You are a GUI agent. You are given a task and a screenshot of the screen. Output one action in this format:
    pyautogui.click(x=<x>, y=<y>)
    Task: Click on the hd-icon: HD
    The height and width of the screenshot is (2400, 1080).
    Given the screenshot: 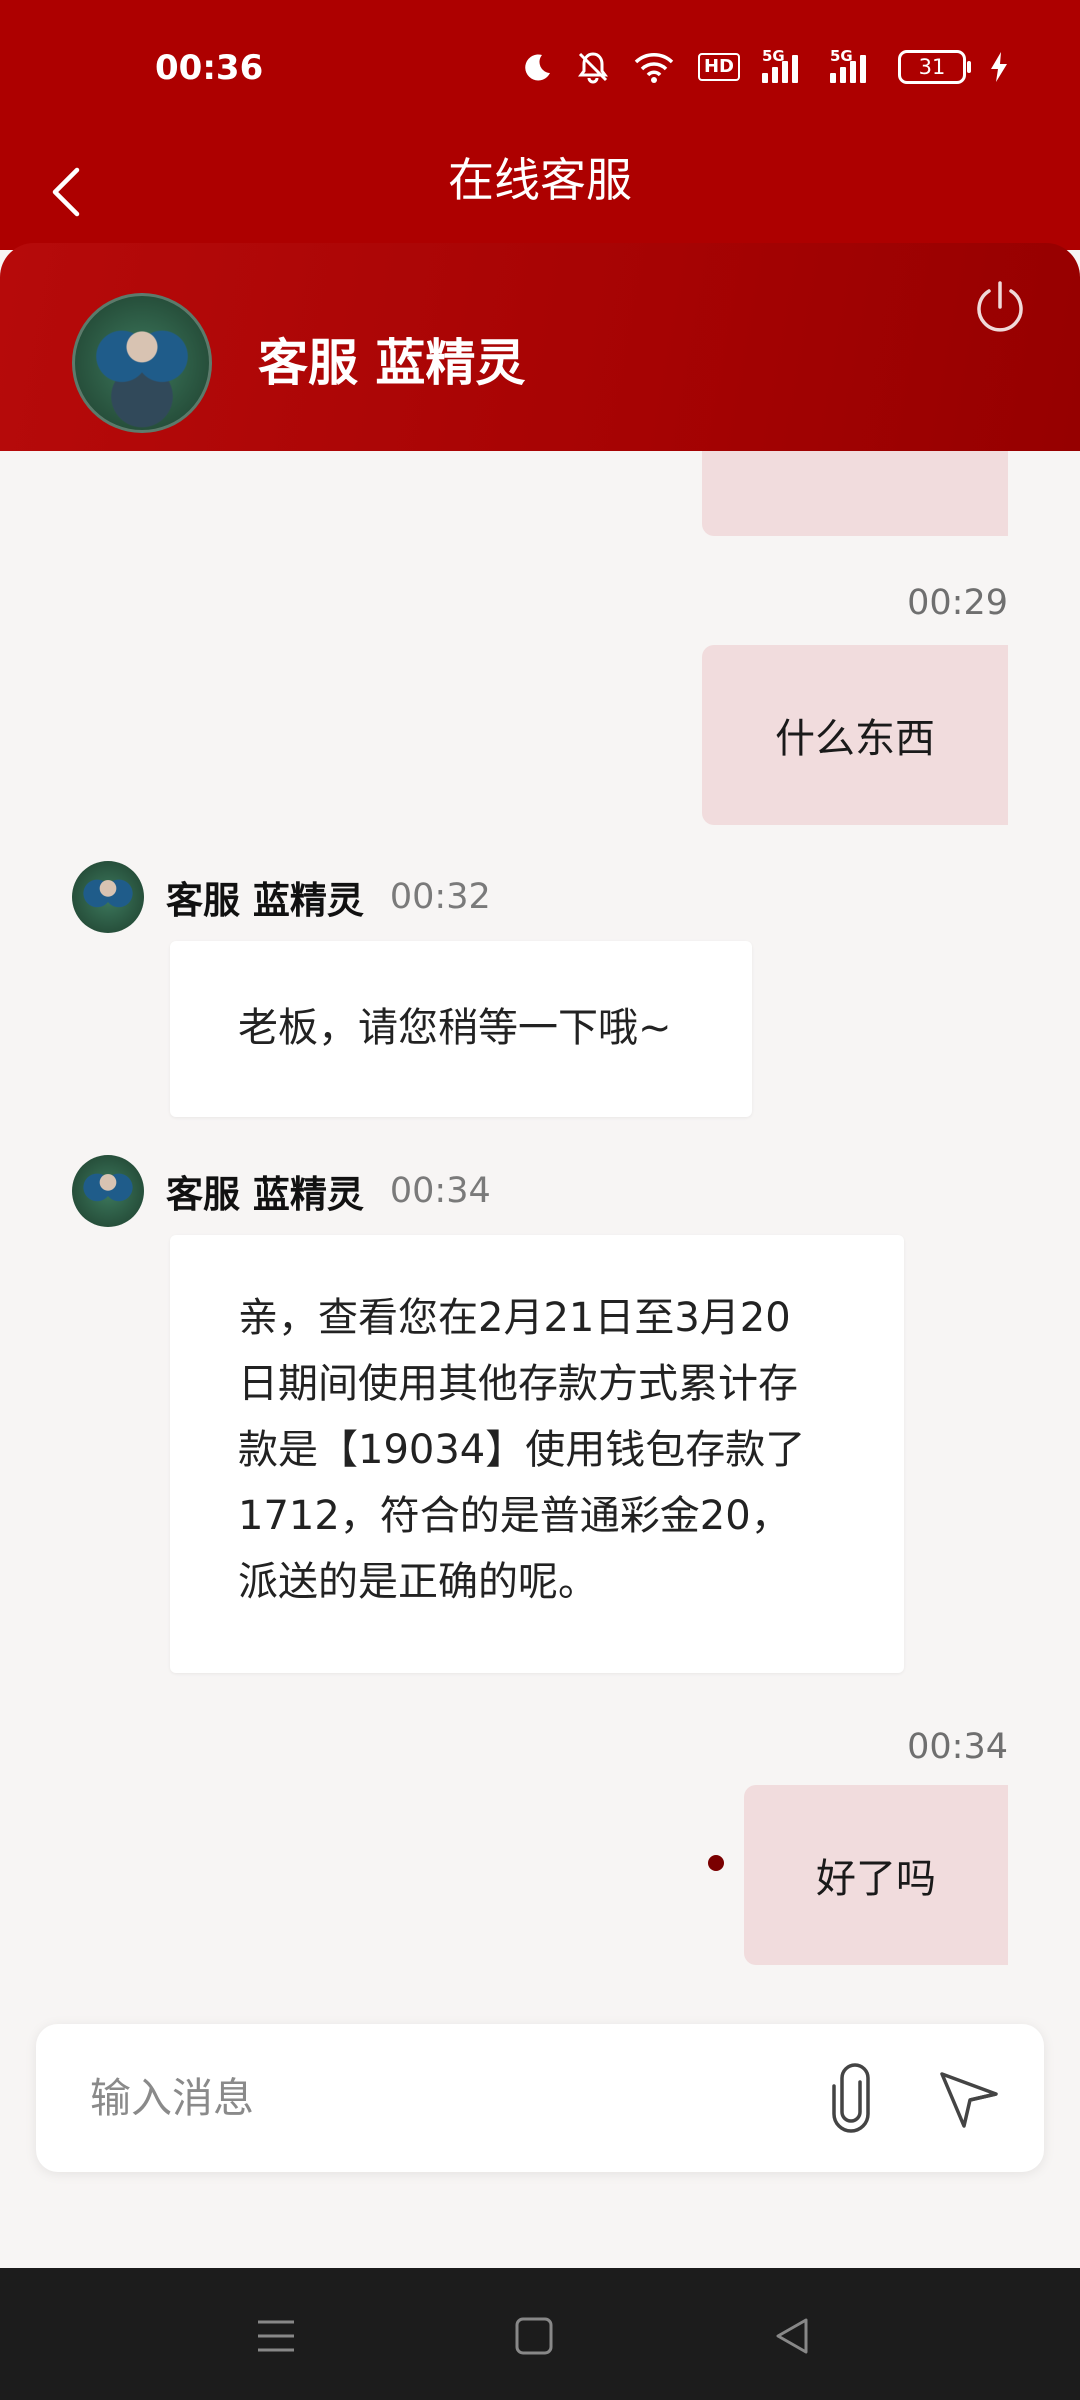 What is the action you would take?
    pyautogui.click(x=718, y=67)
    